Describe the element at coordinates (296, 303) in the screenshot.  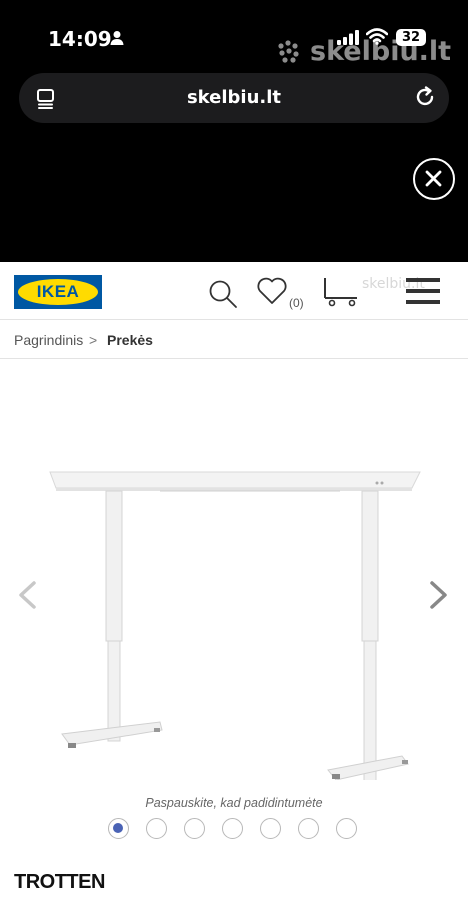
I see `wishlist-count: (0)` at that location.